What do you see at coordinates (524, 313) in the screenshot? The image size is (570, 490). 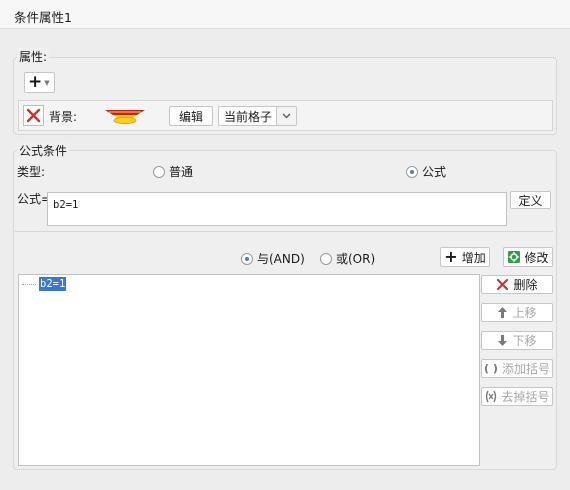 I see `move-up-label: 上移` at bounding box center [524, 313].